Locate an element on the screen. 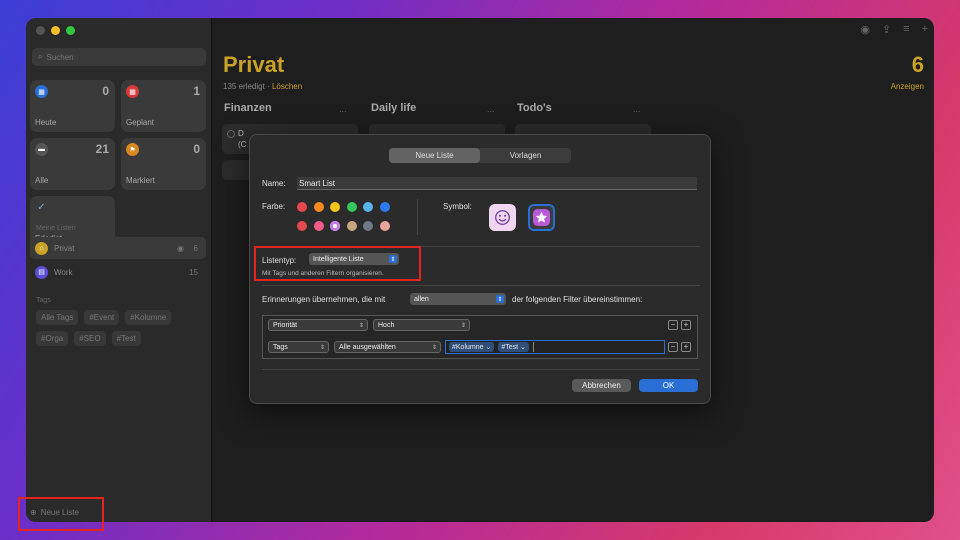 The height and width of the screenshot is (540, 960). briefcase-icon: ▤ is located at coordinates (41, 272).